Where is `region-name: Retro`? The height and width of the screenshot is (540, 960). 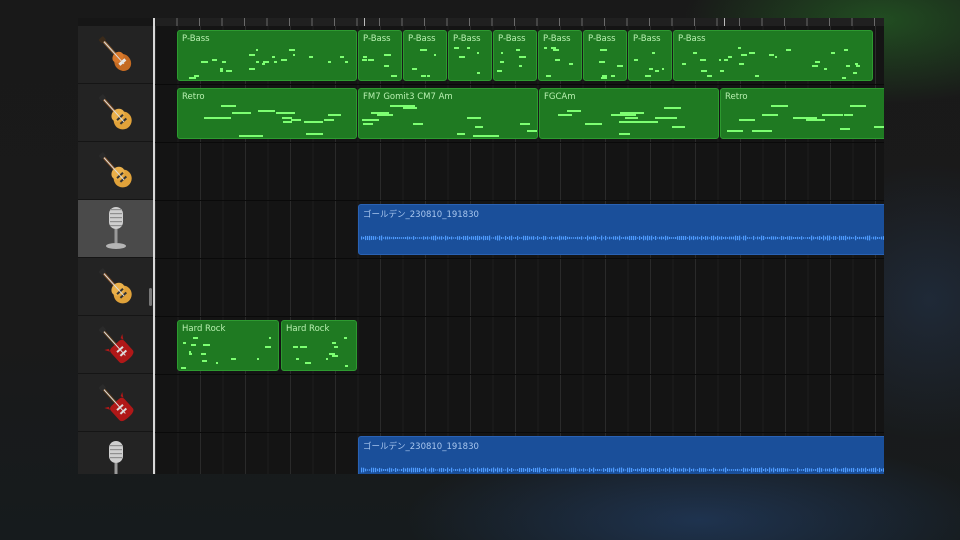 region-name: Retro is located at coordinates (193, 97).